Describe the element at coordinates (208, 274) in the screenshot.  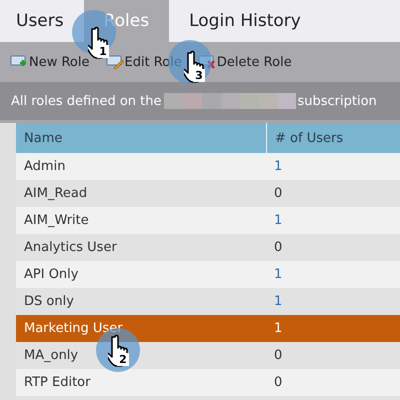
I see `table-row: API Only 1` at that location.